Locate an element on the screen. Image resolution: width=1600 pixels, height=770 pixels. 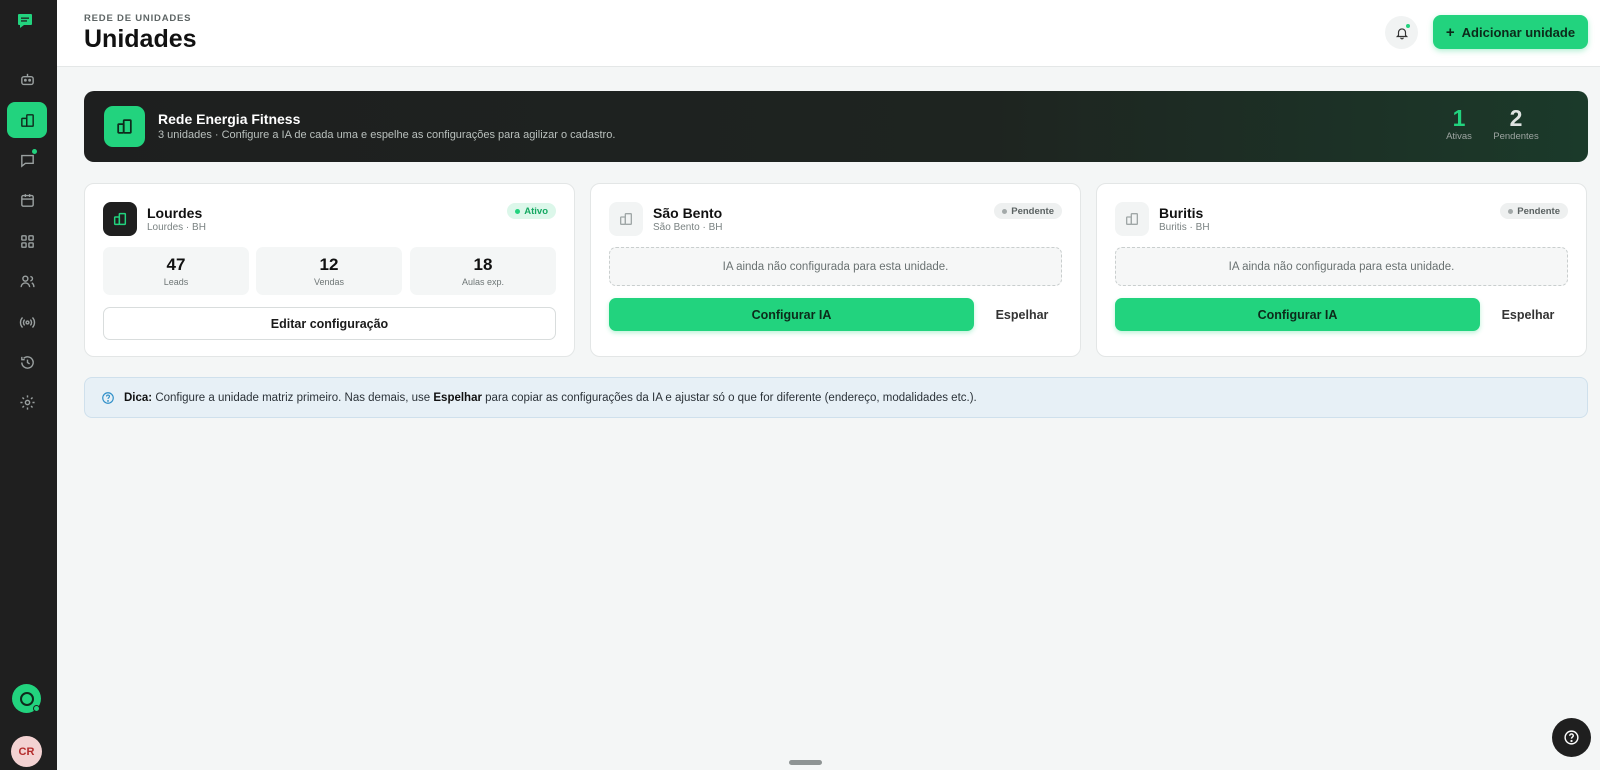
broadcast-icon is located at coordinates (27, 322).